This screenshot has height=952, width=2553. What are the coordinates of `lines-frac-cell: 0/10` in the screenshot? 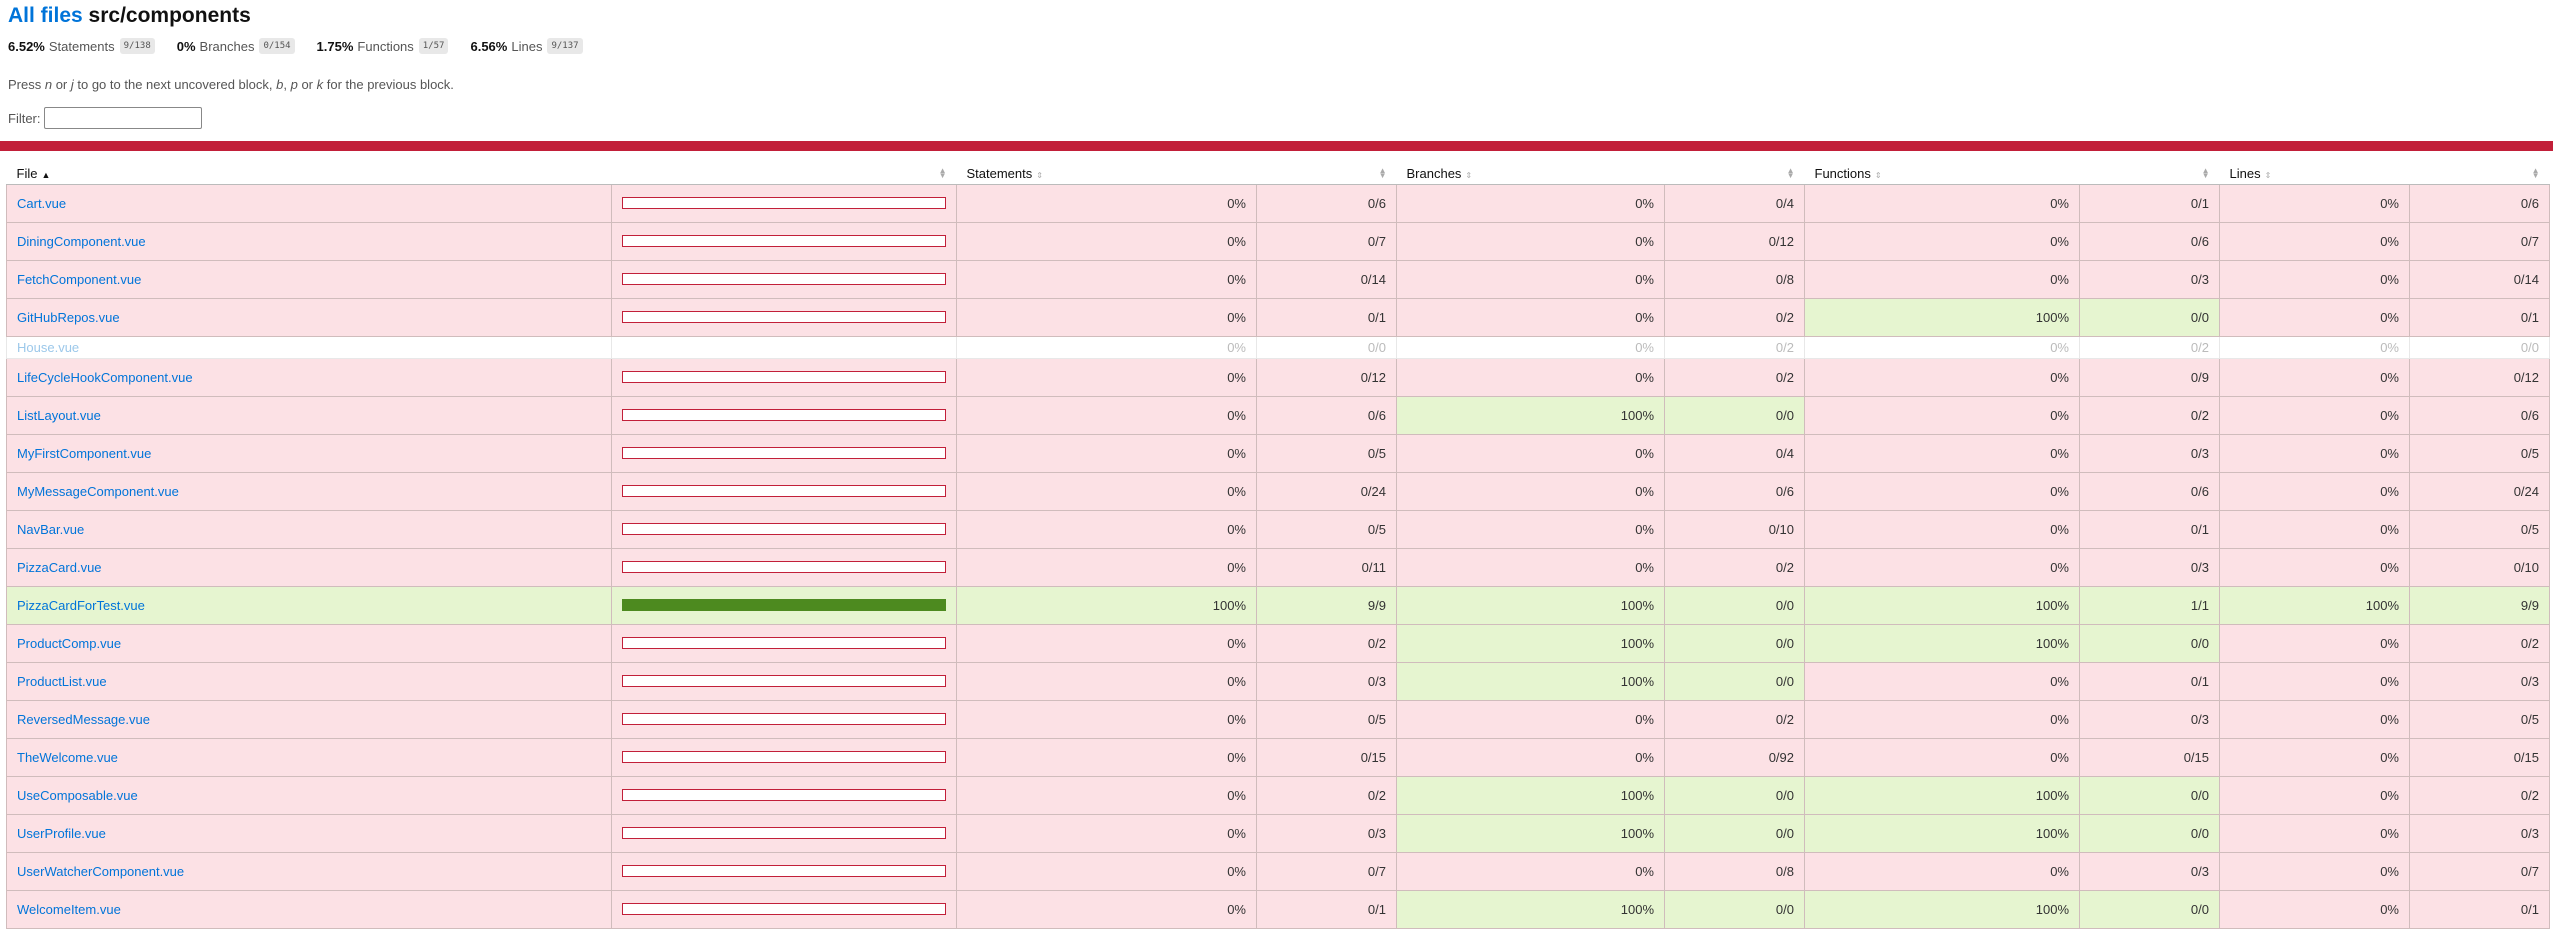 It's located at (2479, 567).